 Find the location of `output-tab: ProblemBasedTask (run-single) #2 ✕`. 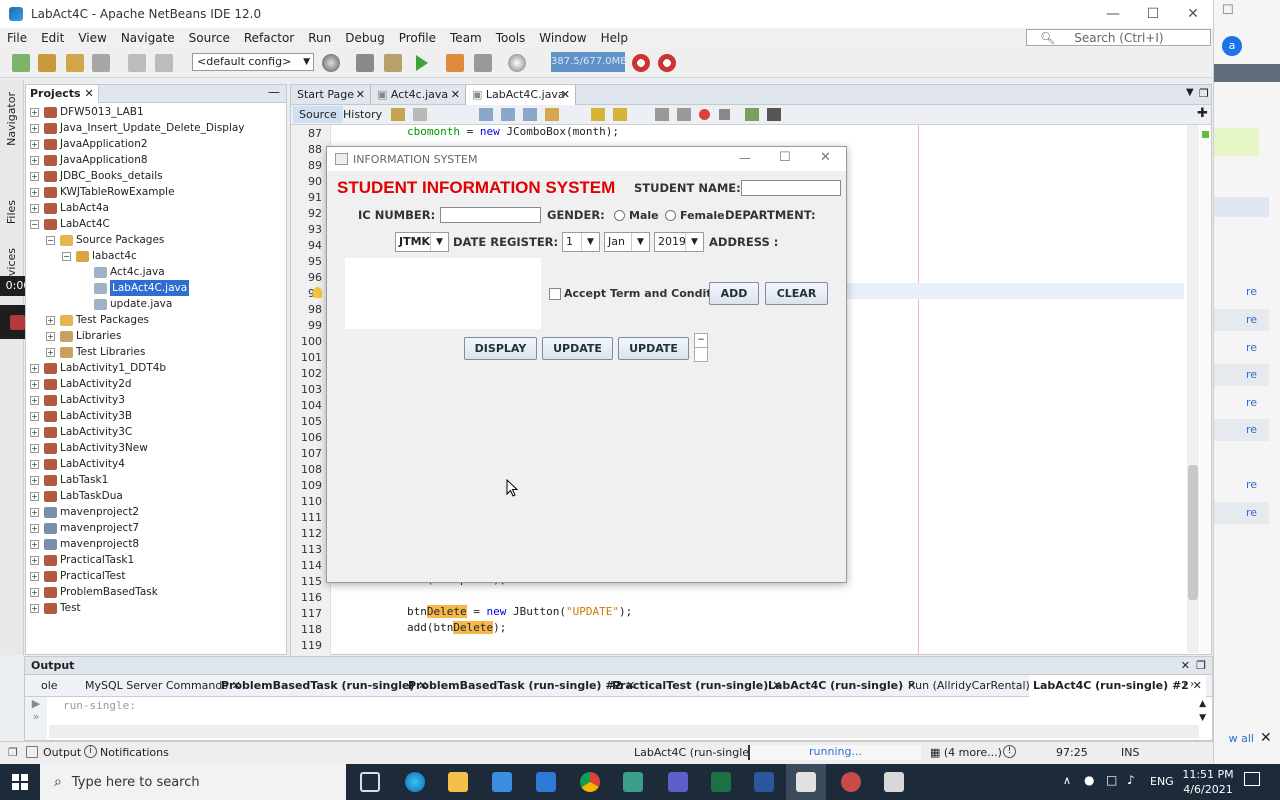

output-tab: ProblemBasedTask (run-single) #2 ✕ is located at coordinates (521, 686).